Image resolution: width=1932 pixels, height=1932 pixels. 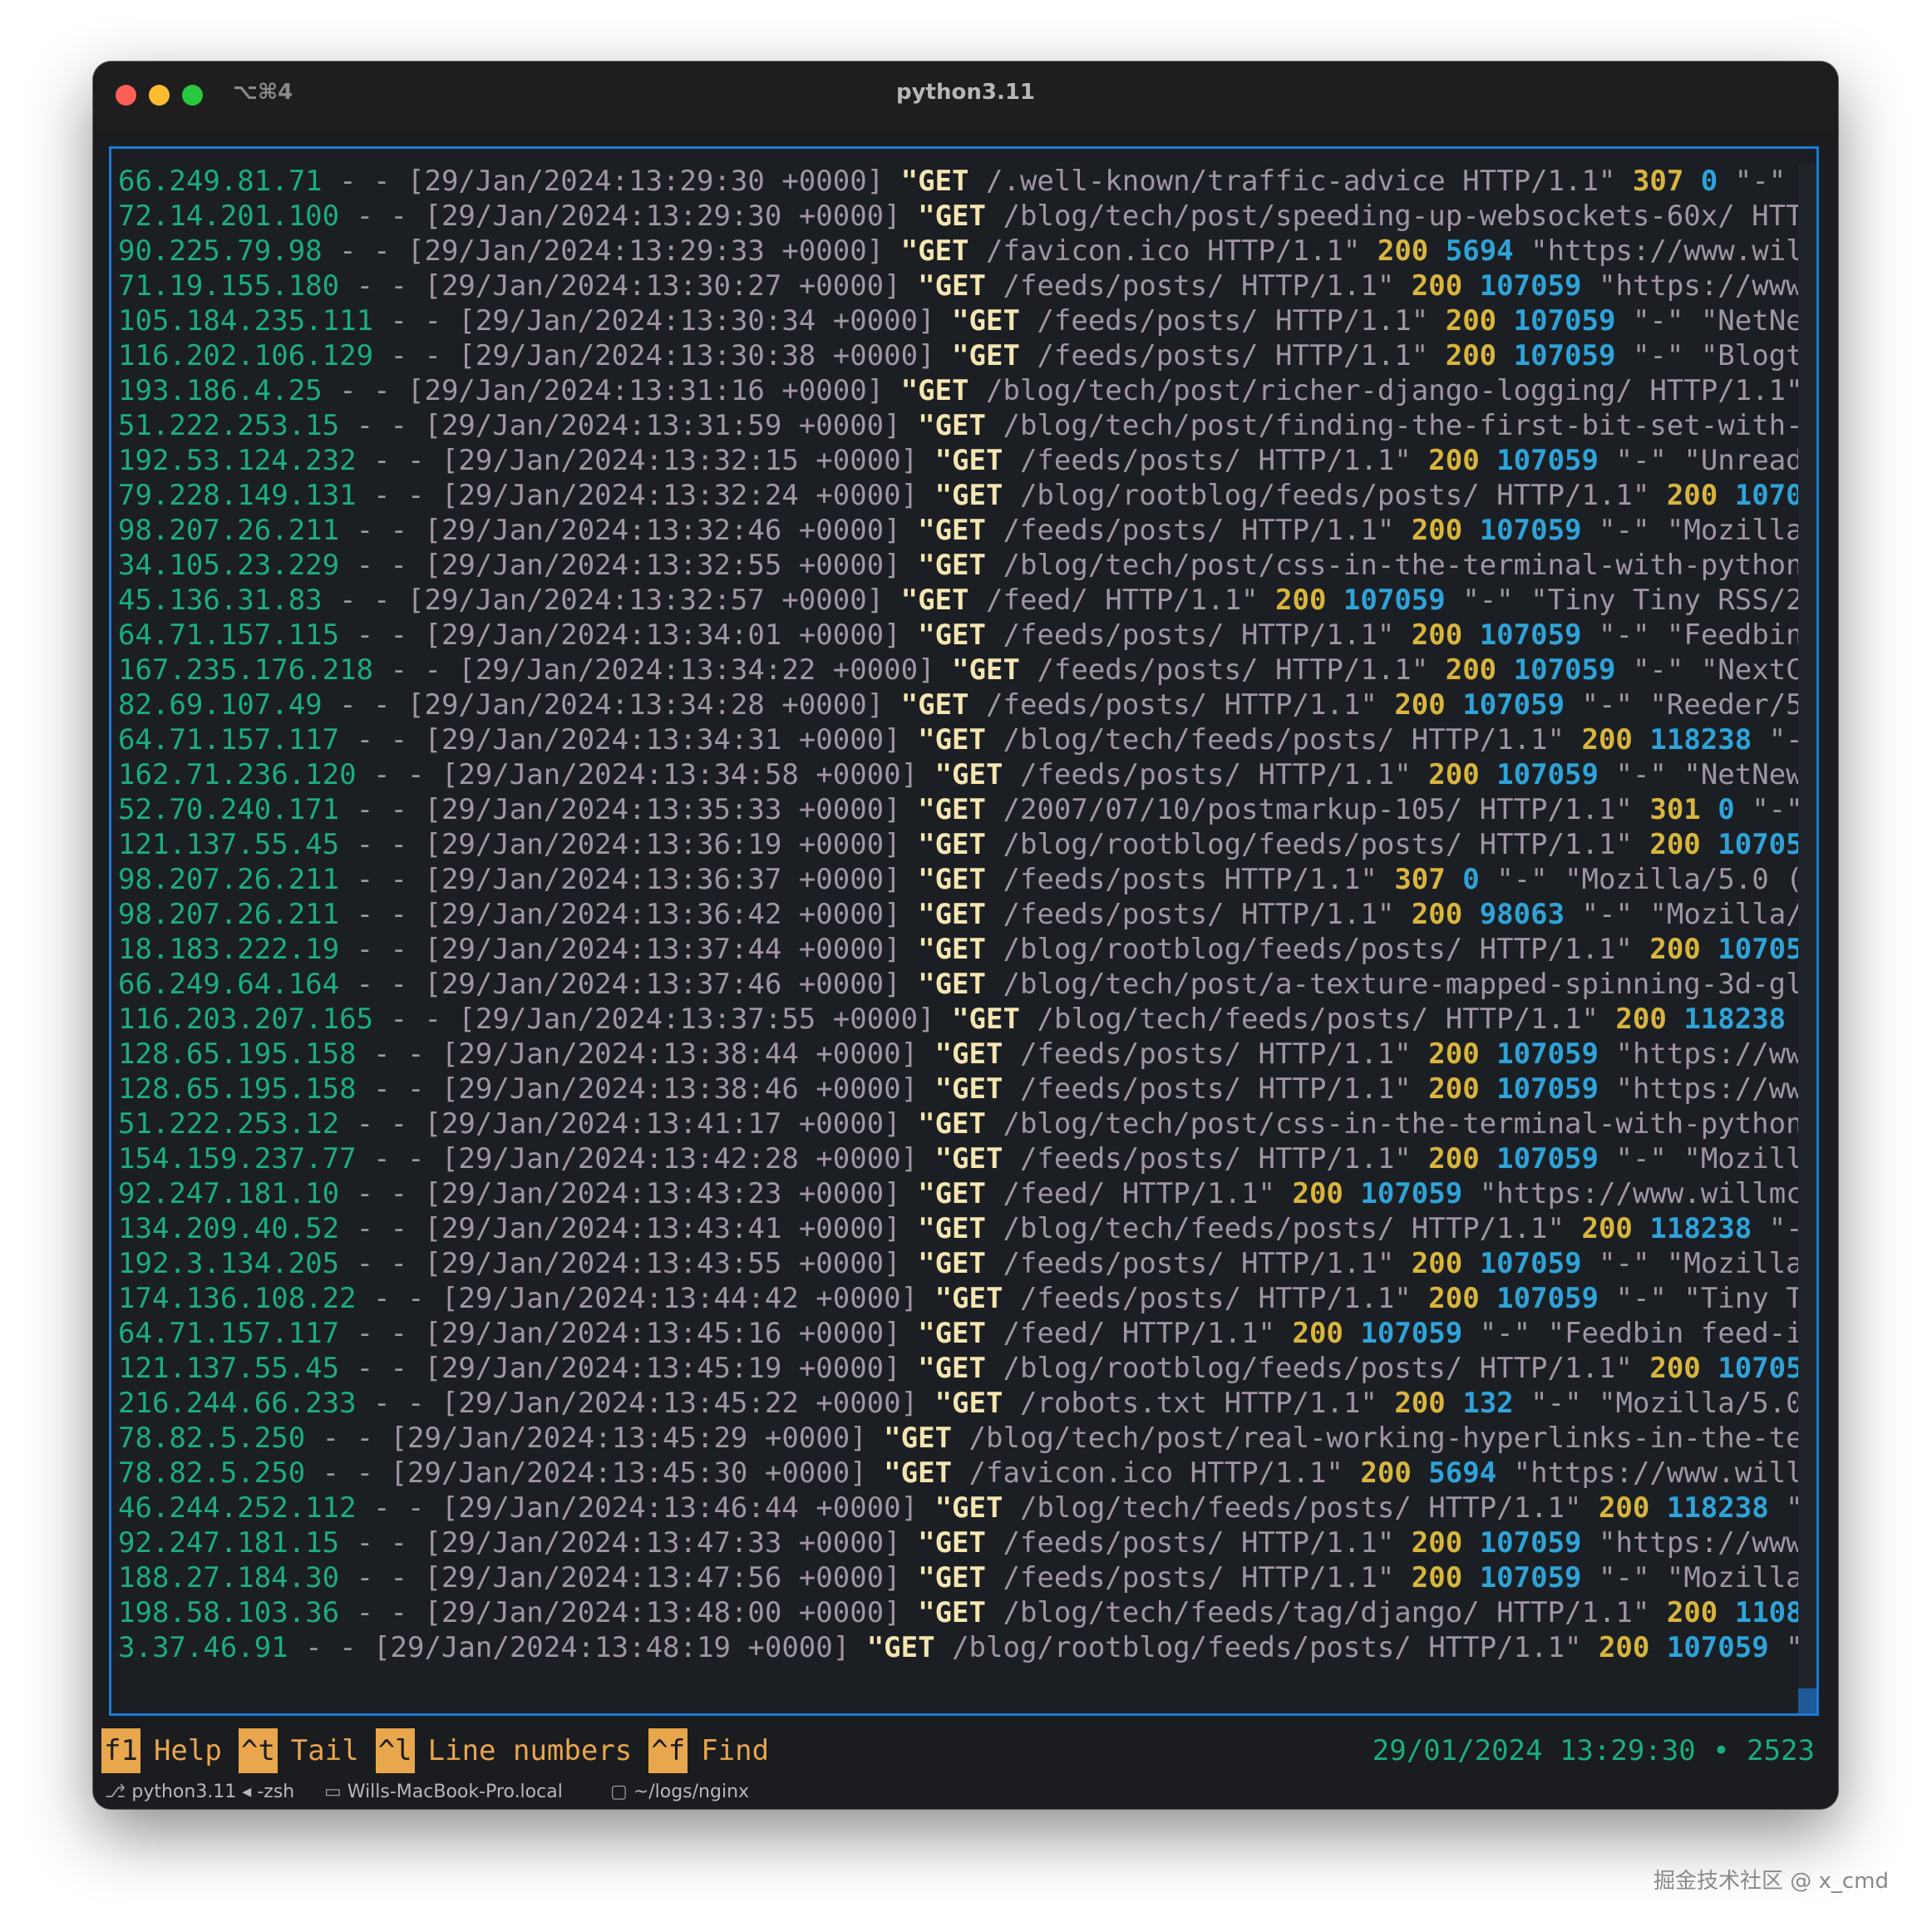 What do you see at coordinates (237, 1508) in the screenshot?
I see `log-ip: 46.244.252.112` at bounding box center [237, 1508].